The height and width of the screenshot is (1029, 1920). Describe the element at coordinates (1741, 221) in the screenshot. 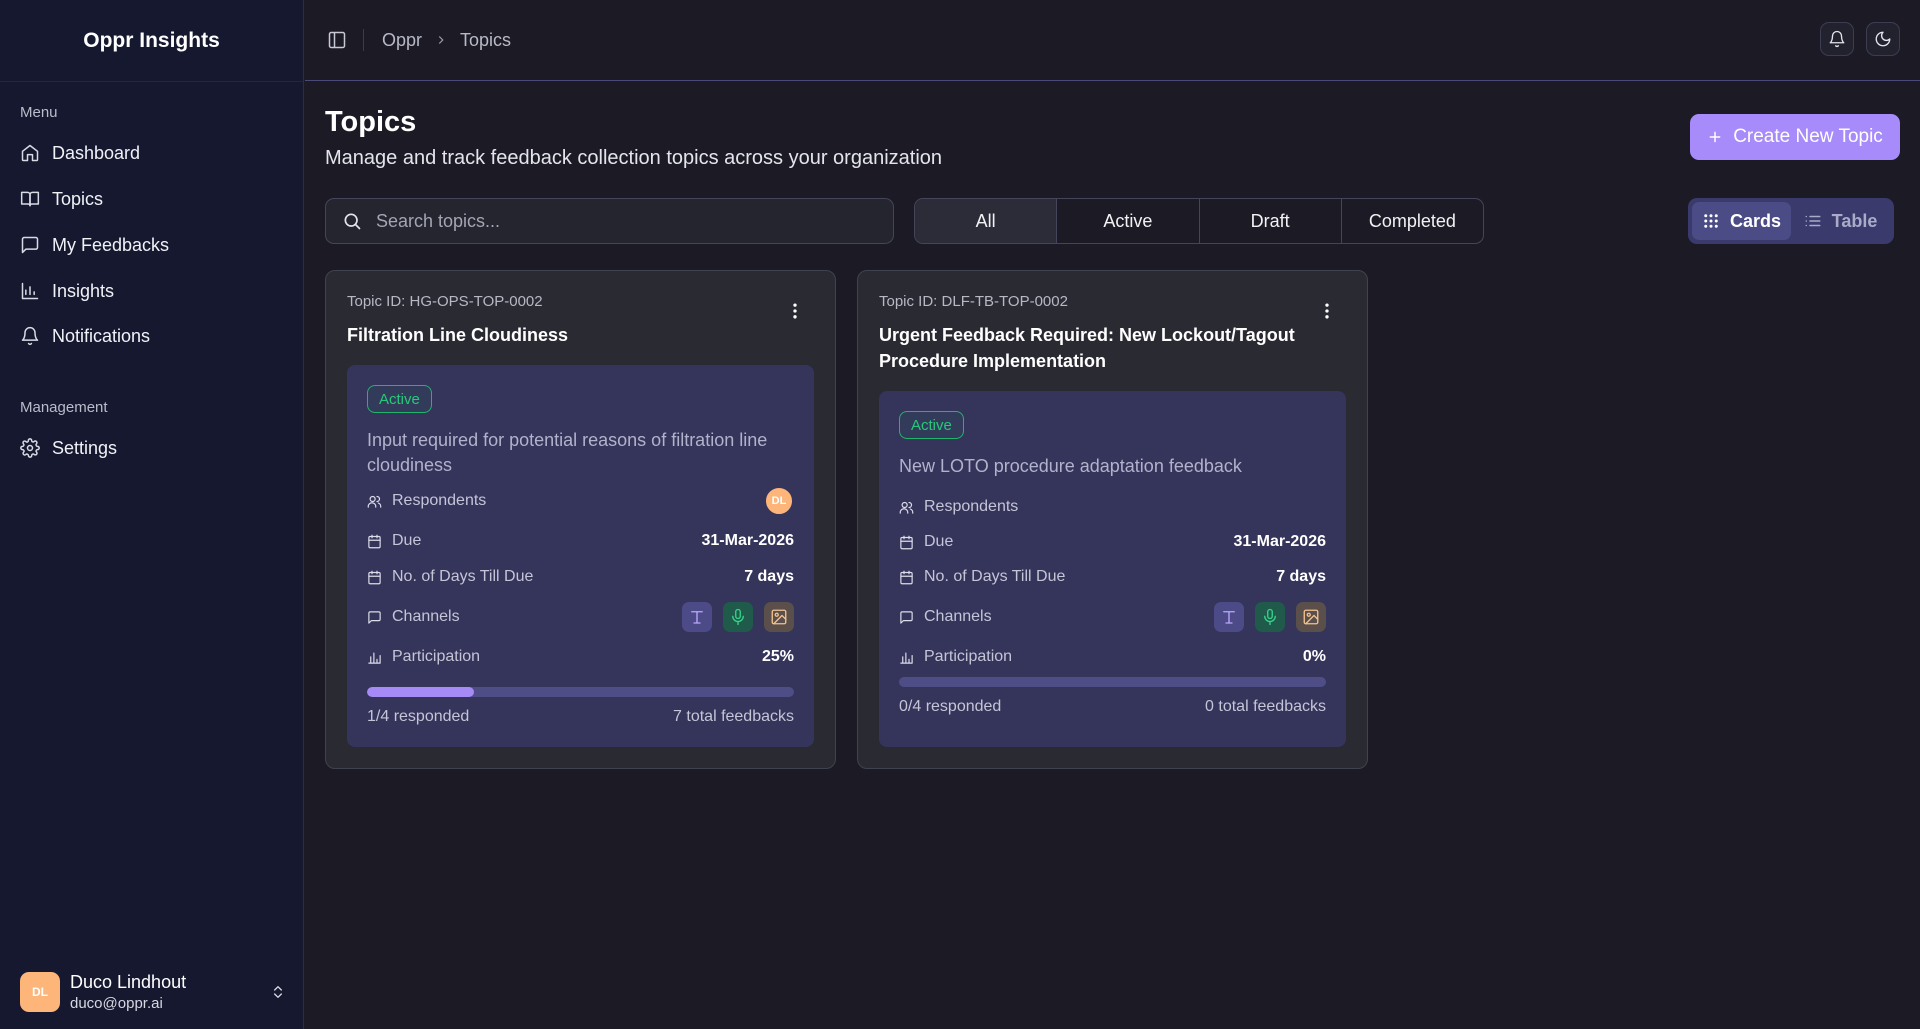

I see `cards-view-button: Cards` at that location.